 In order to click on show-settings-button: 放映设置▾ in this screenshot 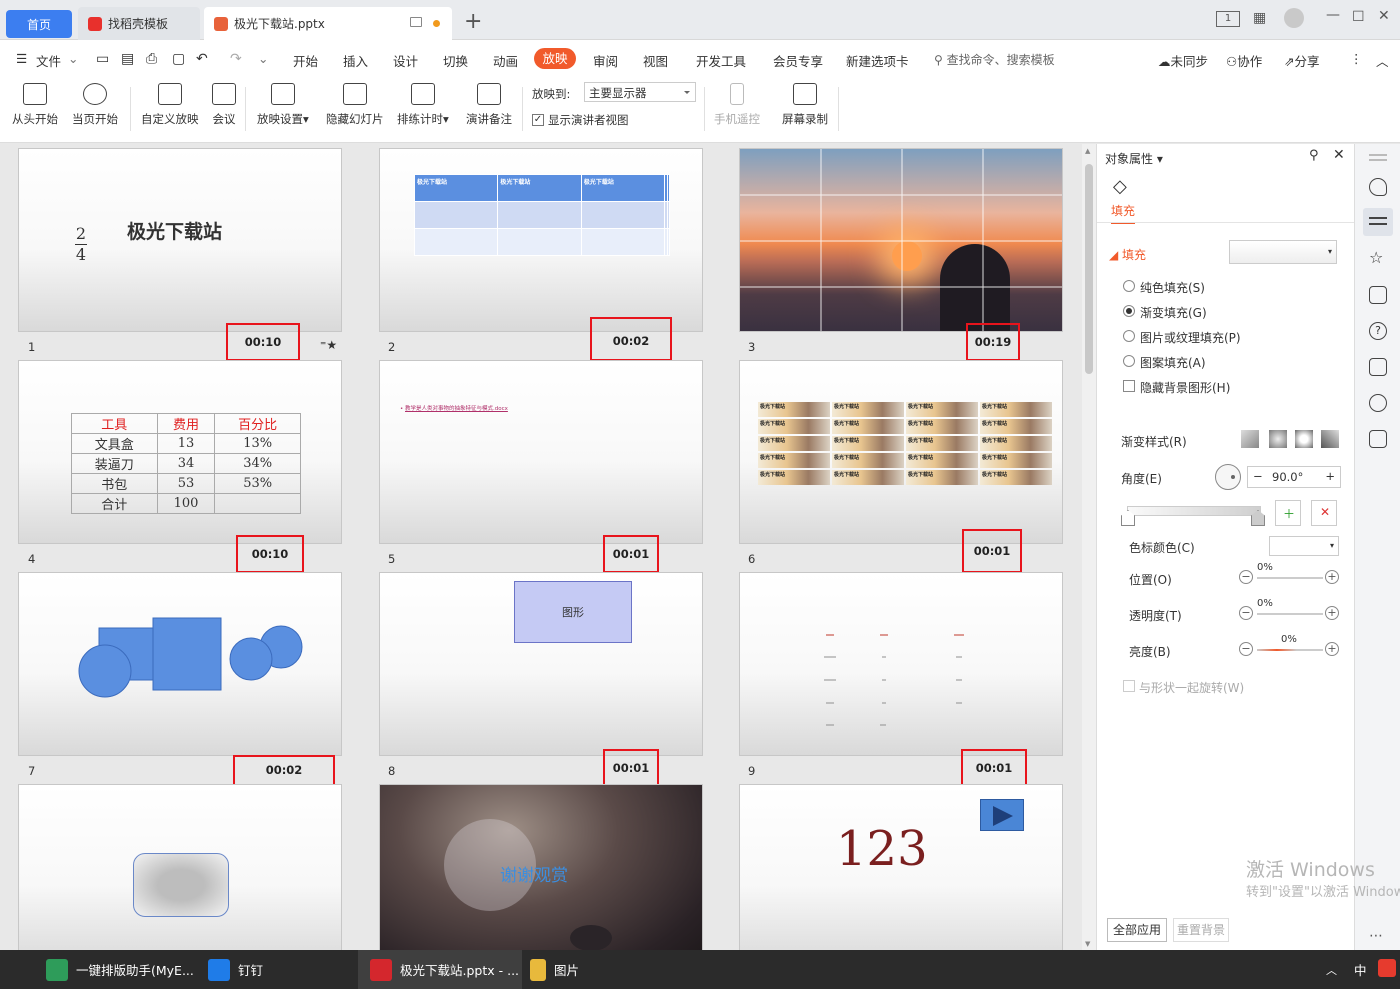, I will do `click(283, 105)`.